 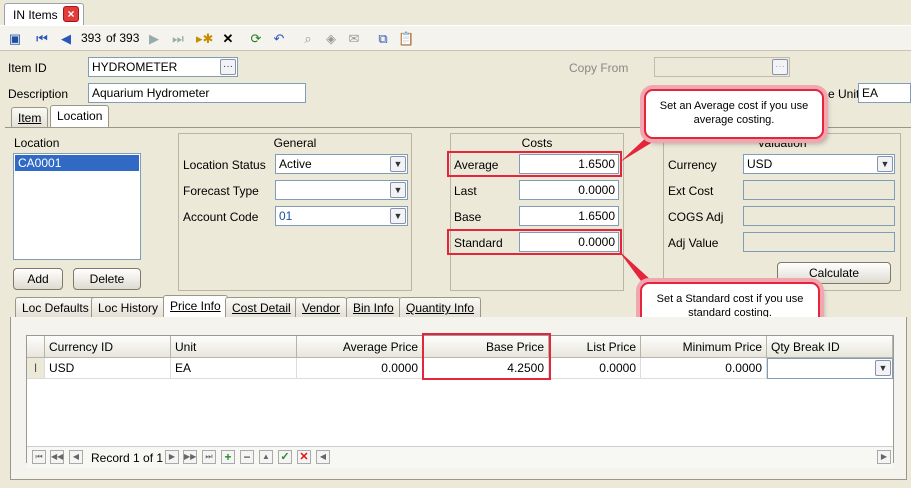 I want to click on nav-last-icon: ⏭, so click(x=209, y=457).